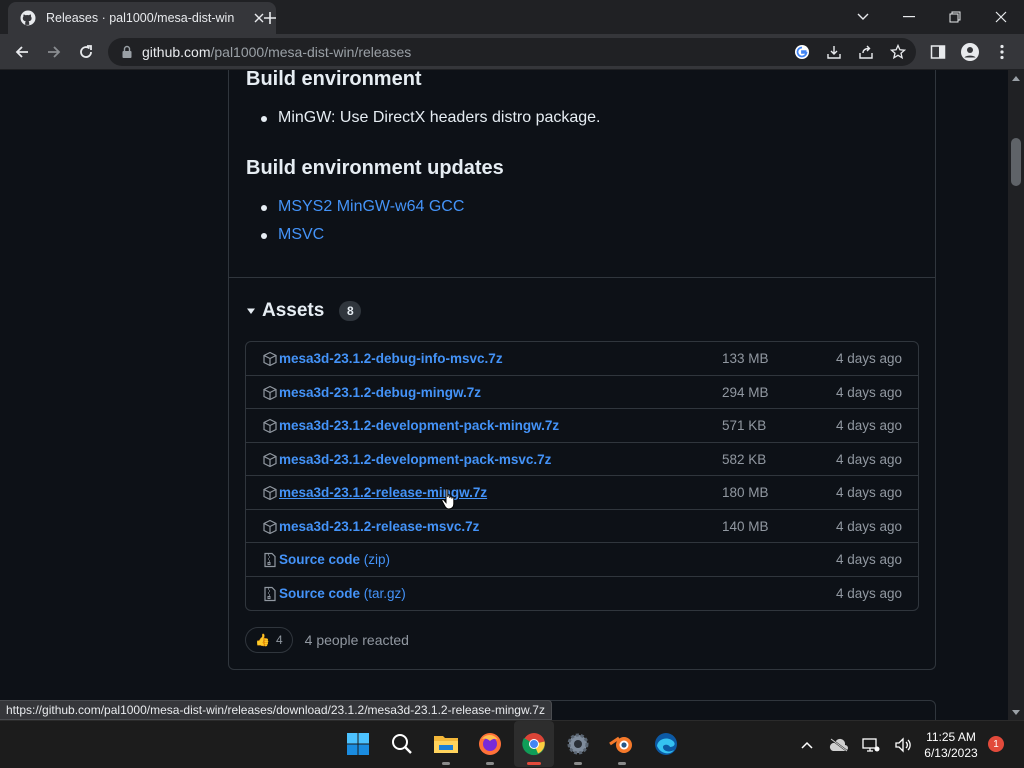  Describe the element at coordinates (1016, 78) in the screenshot. I see `scroll-up-arrow-icon` at that location.